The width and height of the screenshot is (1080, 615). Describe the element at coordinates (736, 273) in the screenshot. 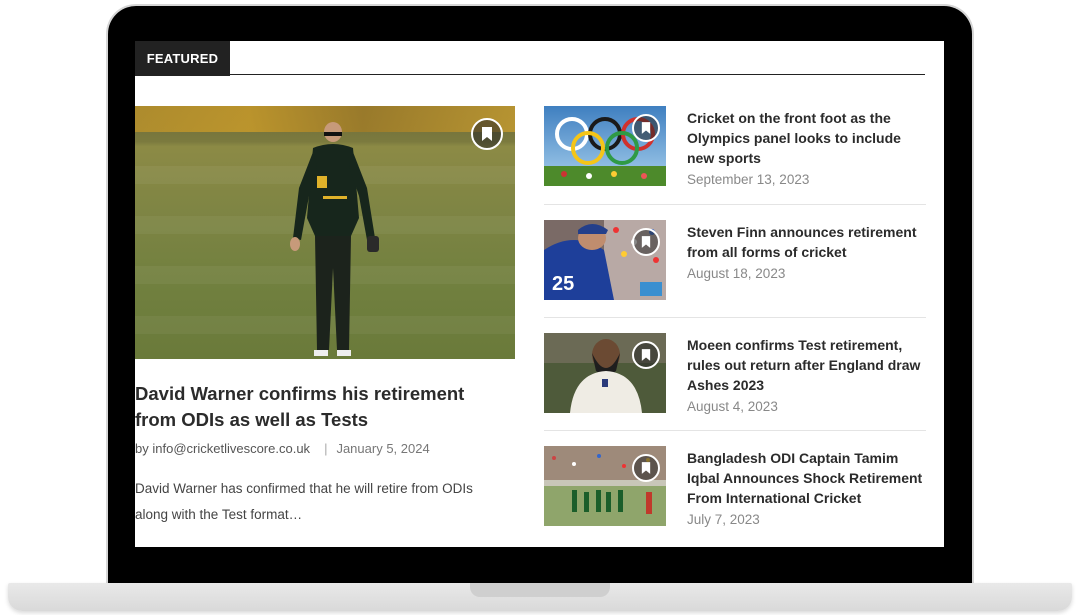

I see `side-post-date: August 18, 2023` at that location.